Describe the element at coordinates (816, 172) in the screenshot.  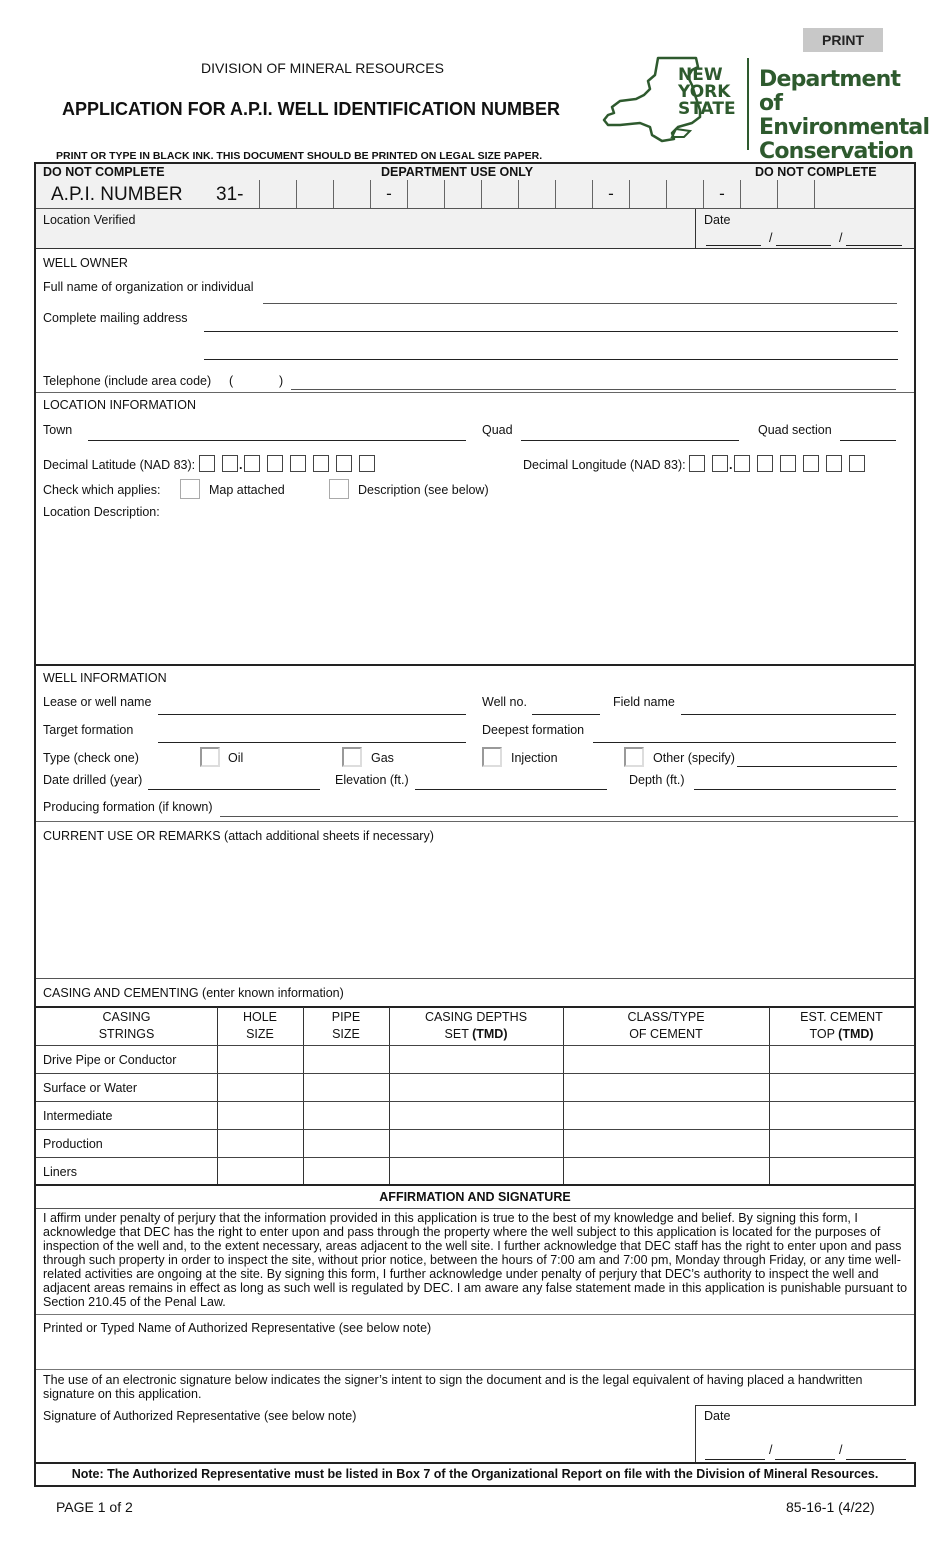
I see `do-not-complete-right: DO NOT COMPLETE` at that location.